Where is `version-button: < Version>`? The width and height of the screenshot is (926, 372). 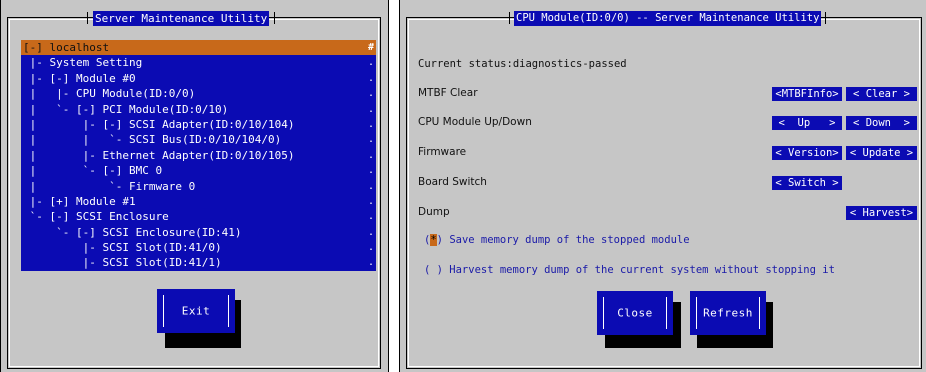
version-button: < Version> is located at coordinates (807, 153).